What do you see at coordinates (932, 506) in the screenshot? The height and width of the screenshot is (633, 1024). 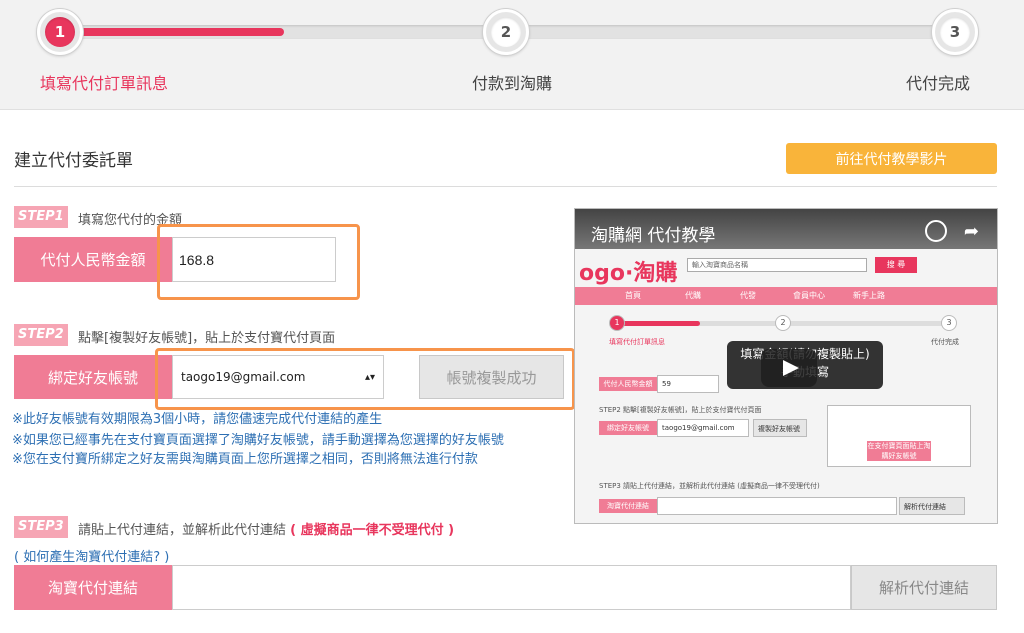 I see `video-parse-label: 解析代付連結` at bounding box center [932, 506].